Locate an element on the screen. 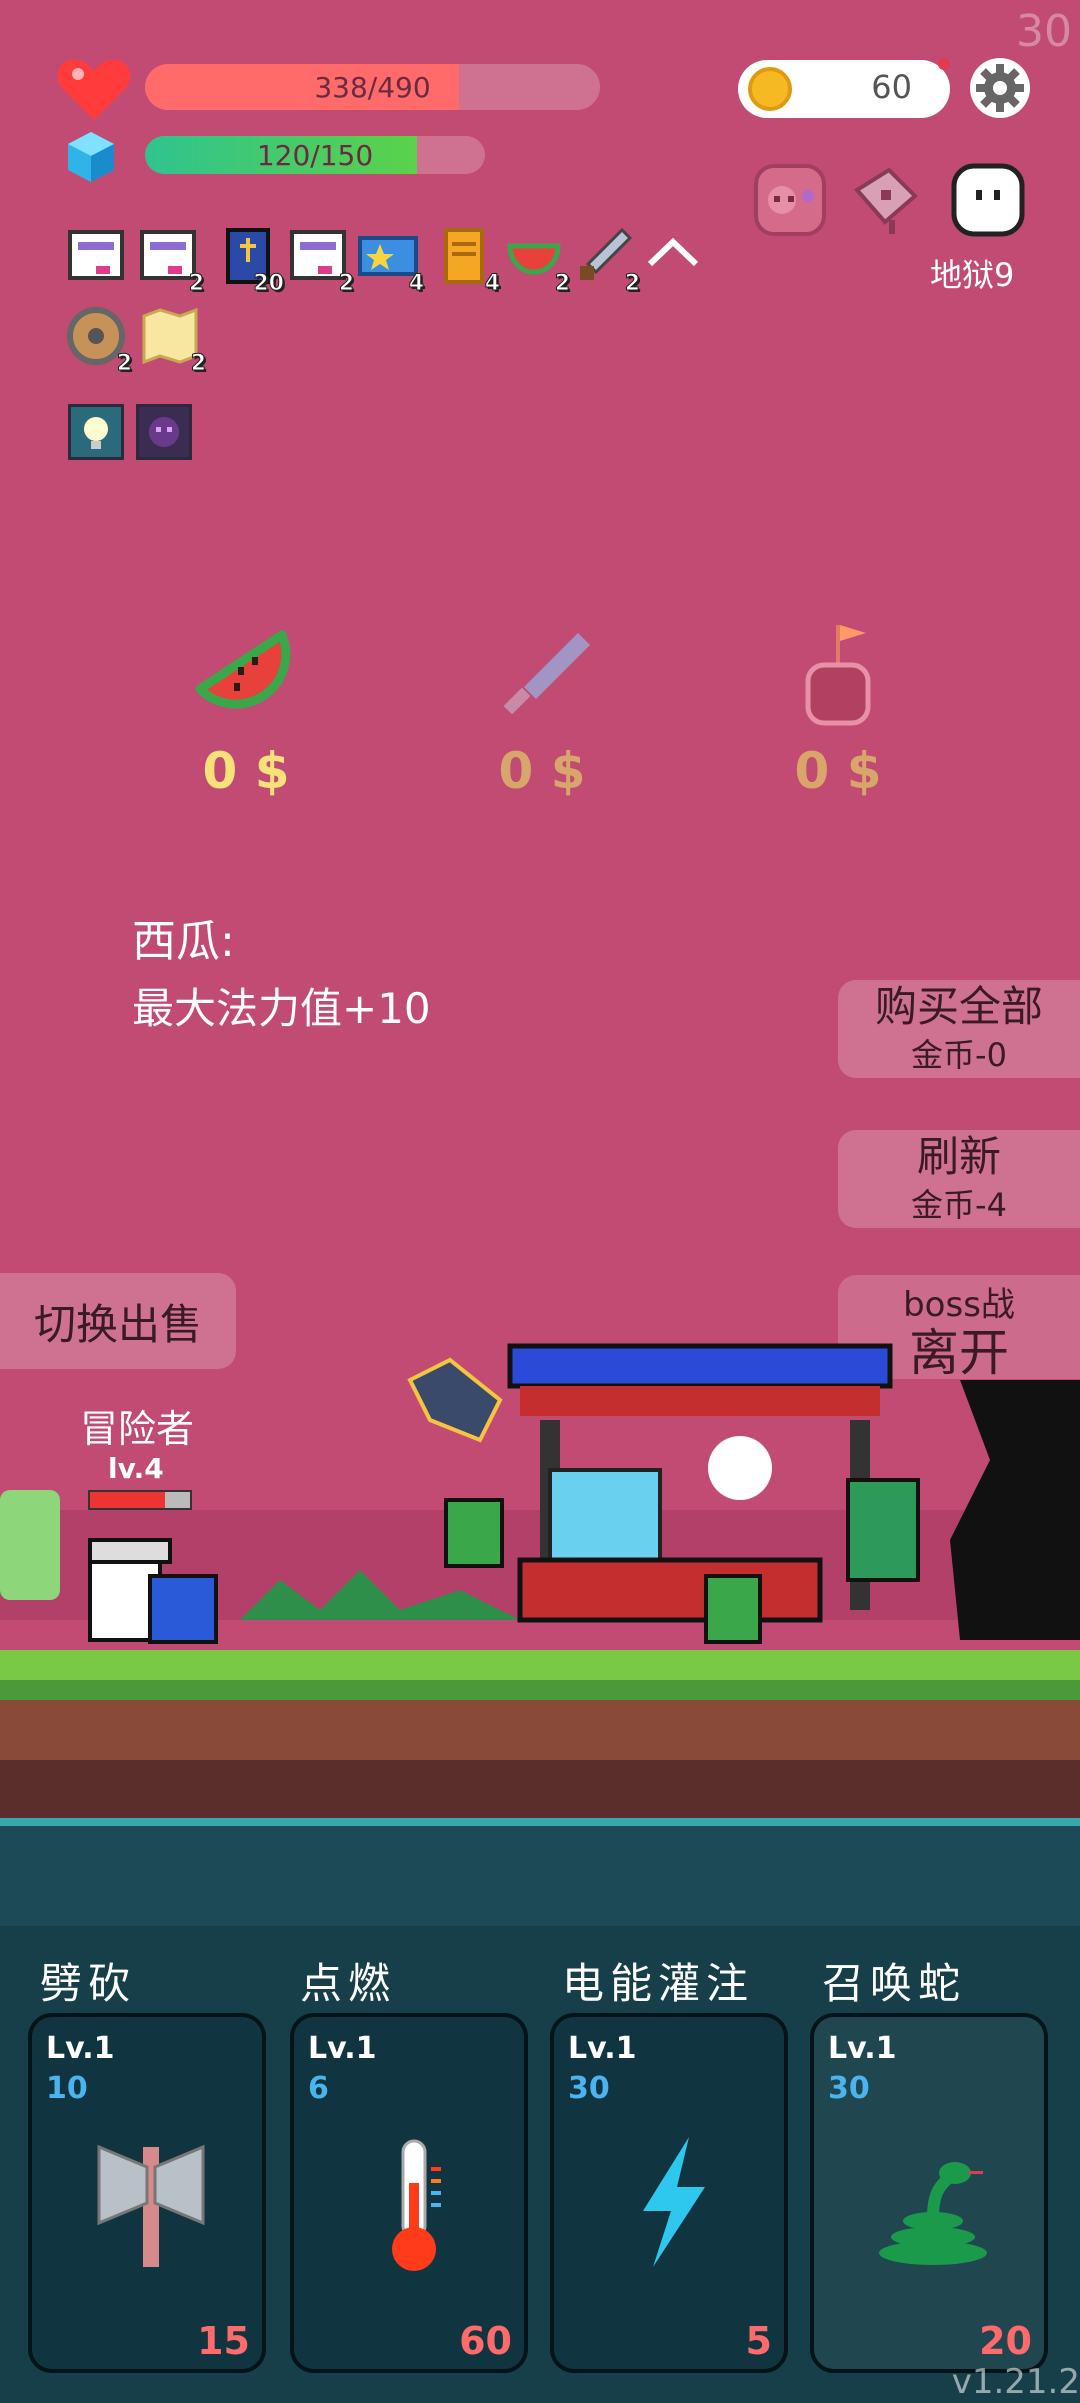 The image size is (1080, 2403). hp-bar: 338/490 is located at coordinates (372, 87).